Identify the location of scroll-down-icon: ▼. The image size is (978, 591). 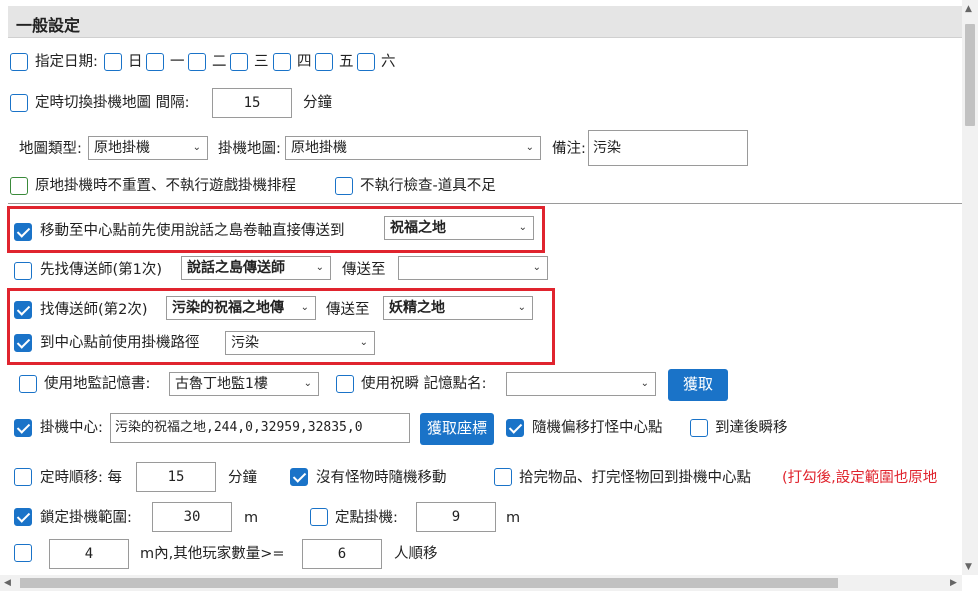
(968, 567).